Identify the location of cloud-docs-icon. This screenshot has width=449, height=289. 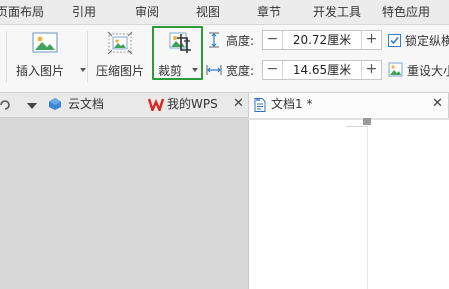
(55, 104).